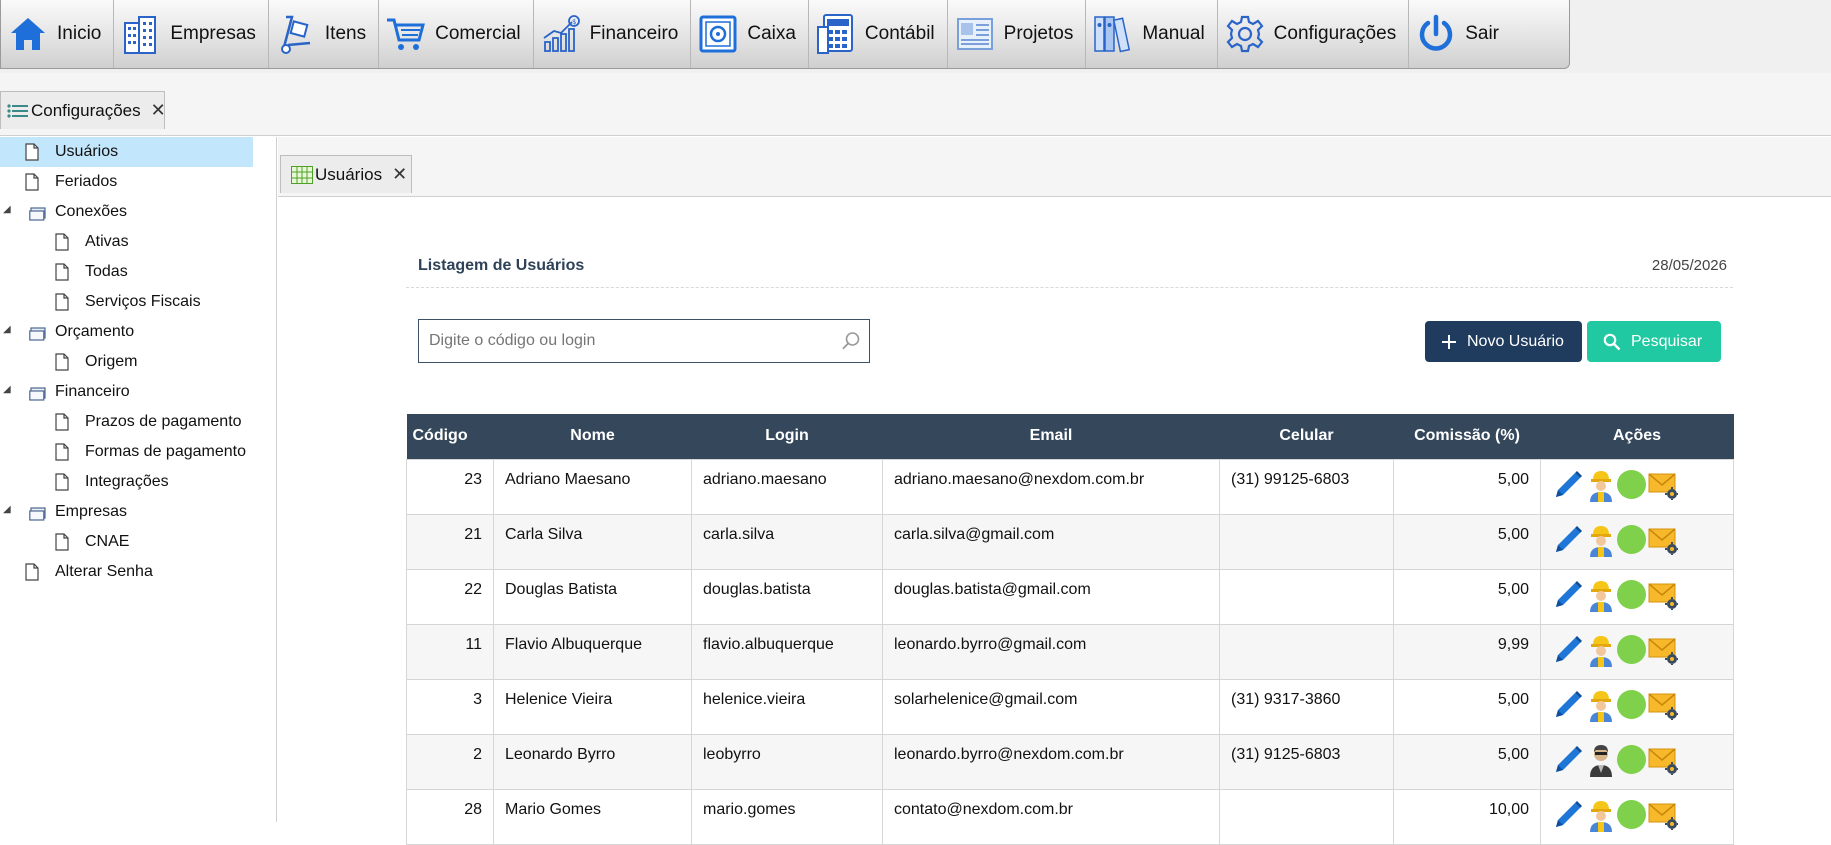  I want to click on menu-item-configuracoes: Configurações, so click(1314, 34).